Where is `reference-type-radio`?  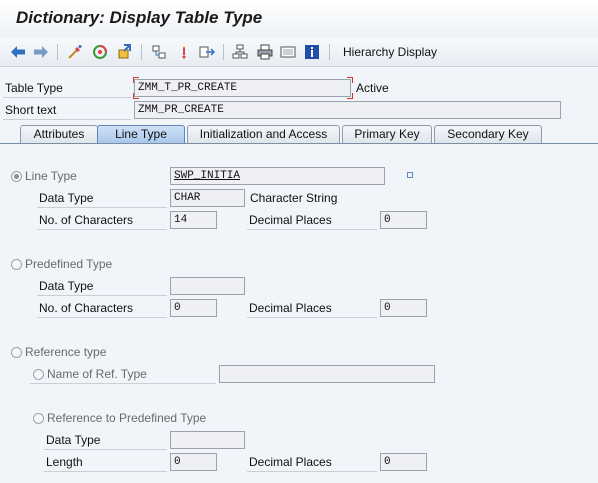
reference-type-radio is located at coordinates (16, 352).